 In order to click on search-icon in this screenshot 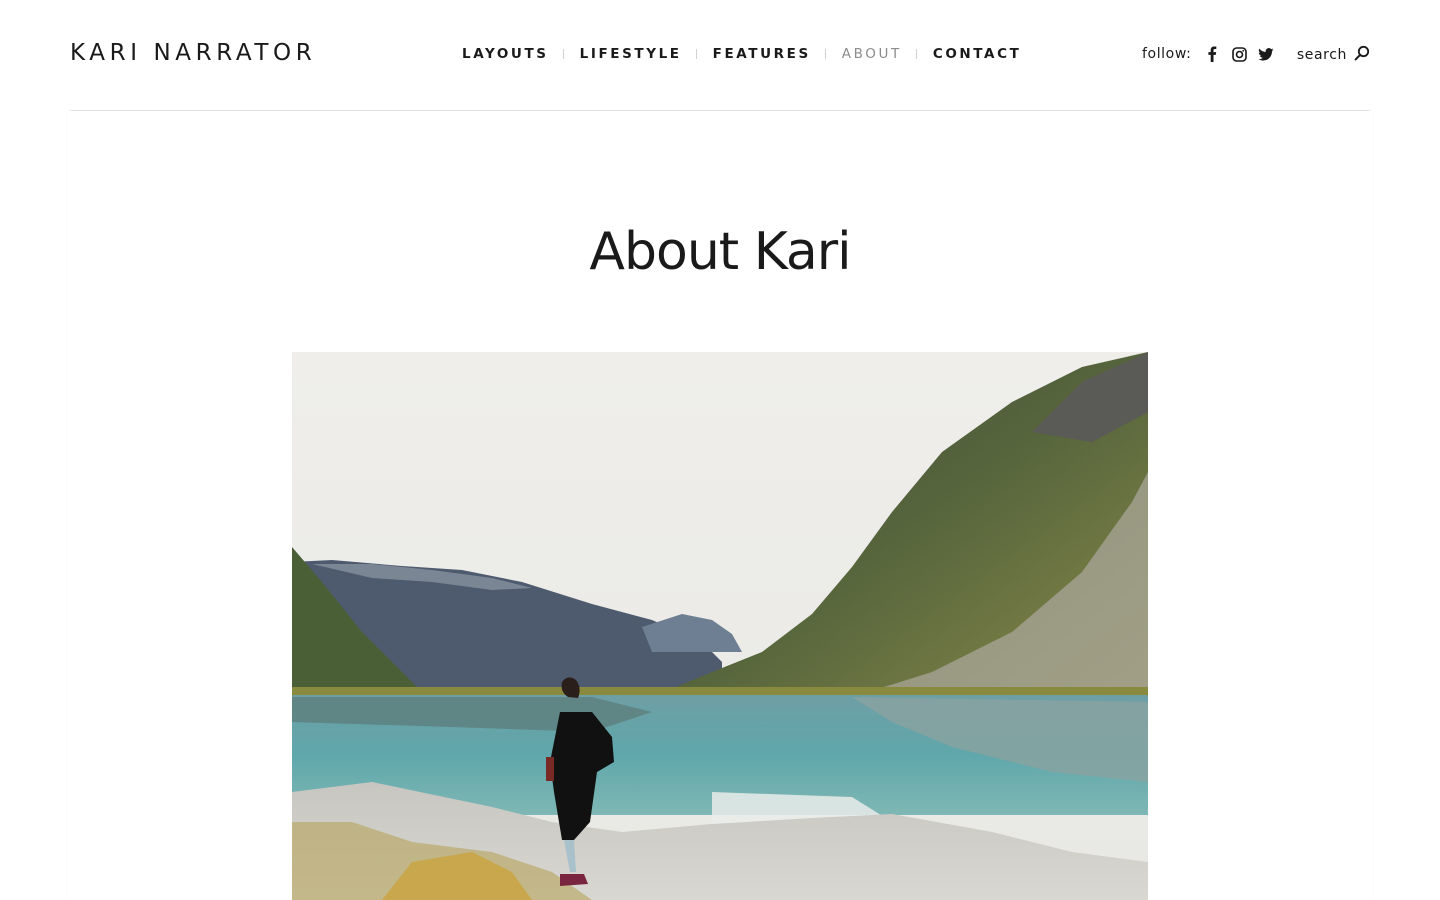, I will do `click(1362, 55)`.